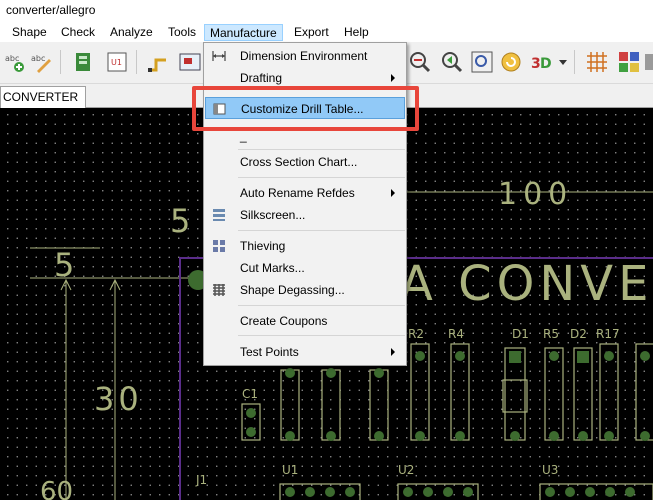 This screenshot has width=653, height=500. I want to click on refdes-u2: U2, so click(406, 470).